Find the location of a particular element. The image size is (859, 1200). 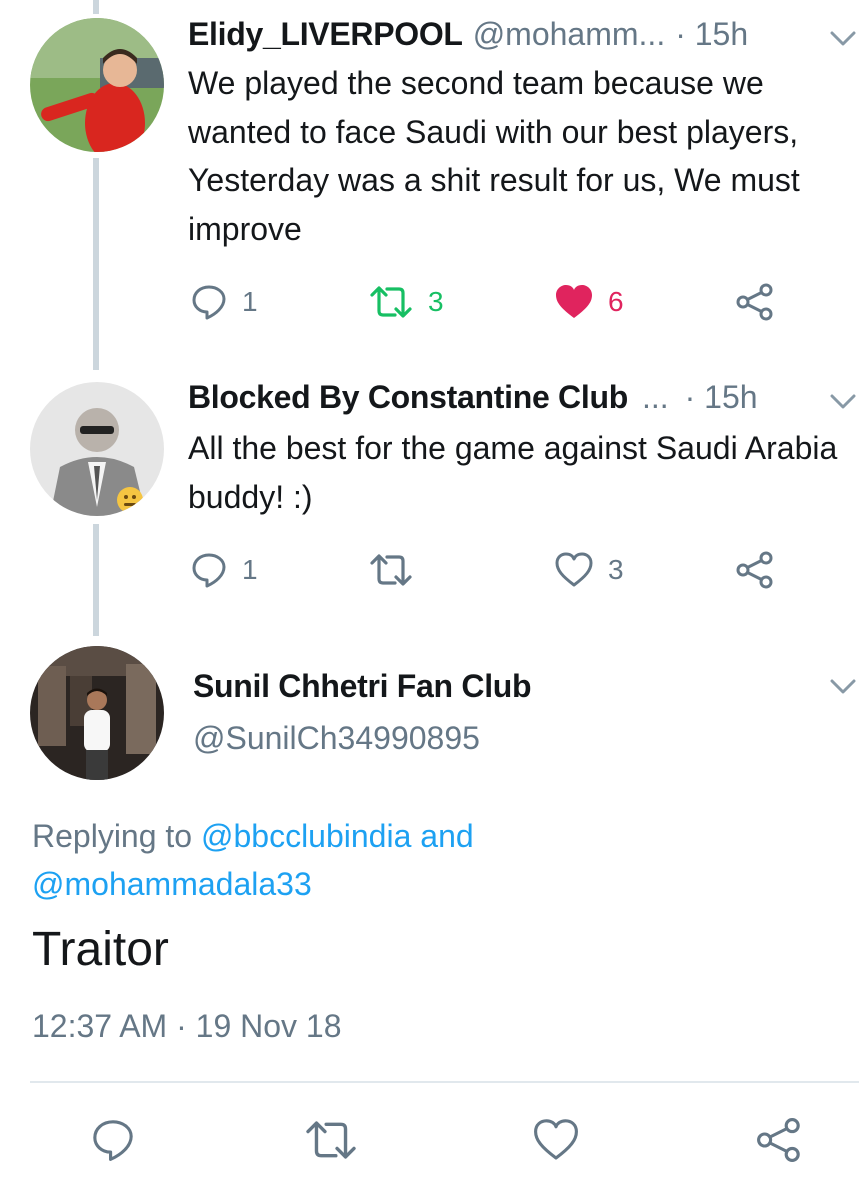

reply-mention-1: @bbcclubindia is located at coordinates (306, 836).